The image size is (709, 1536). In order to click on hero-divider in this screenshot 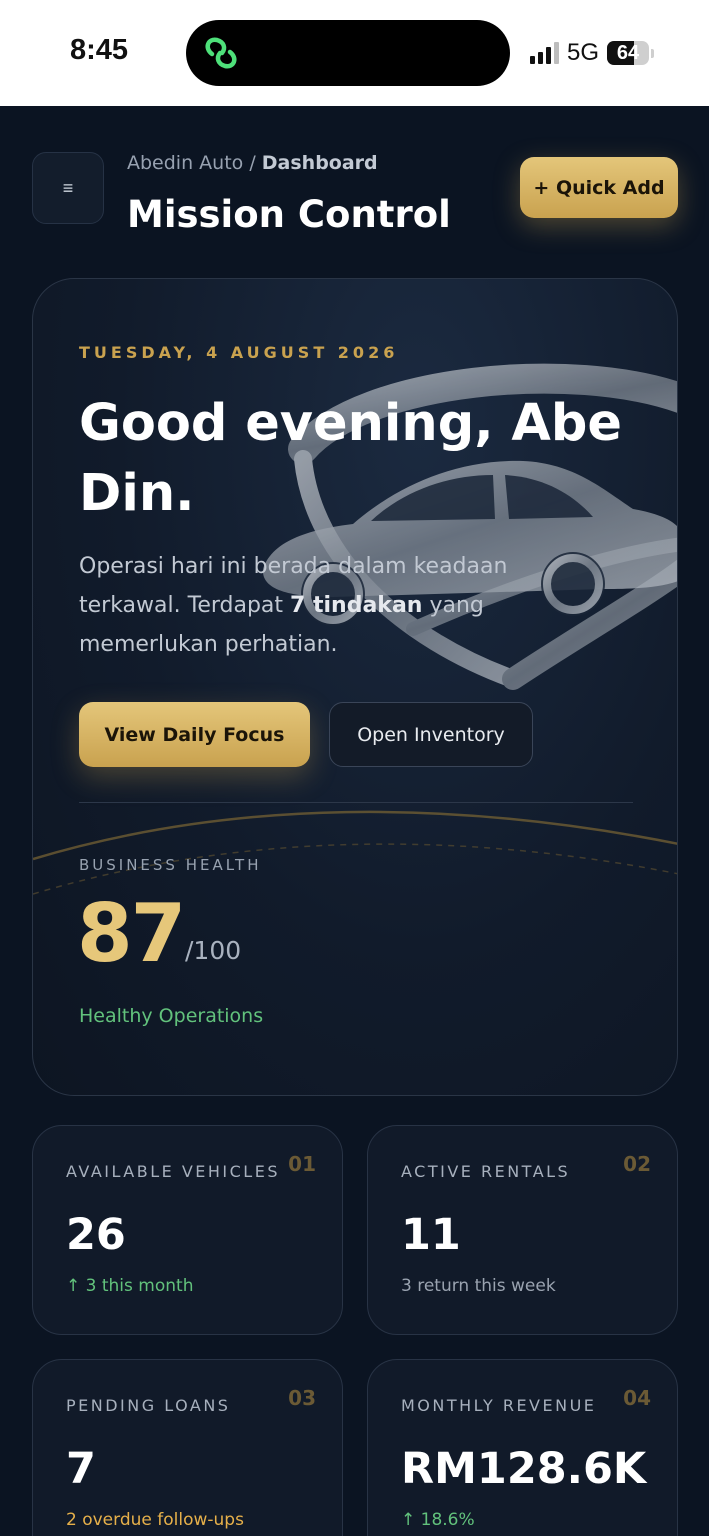, I will do `click(356, 802)`.